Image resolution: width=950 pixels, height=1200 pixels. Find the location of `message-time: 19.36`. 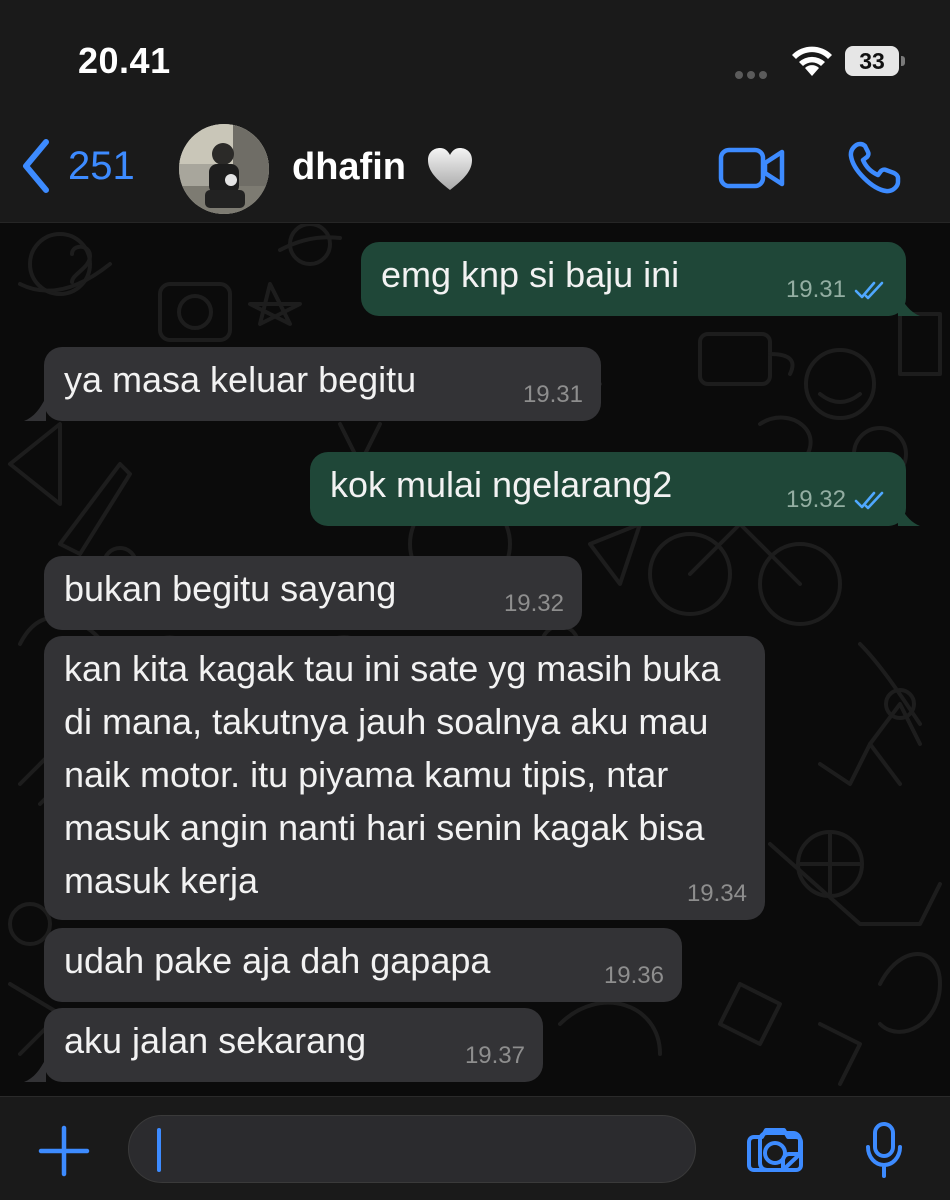

message-time: 19.36 is located at coordinates (633, 975).